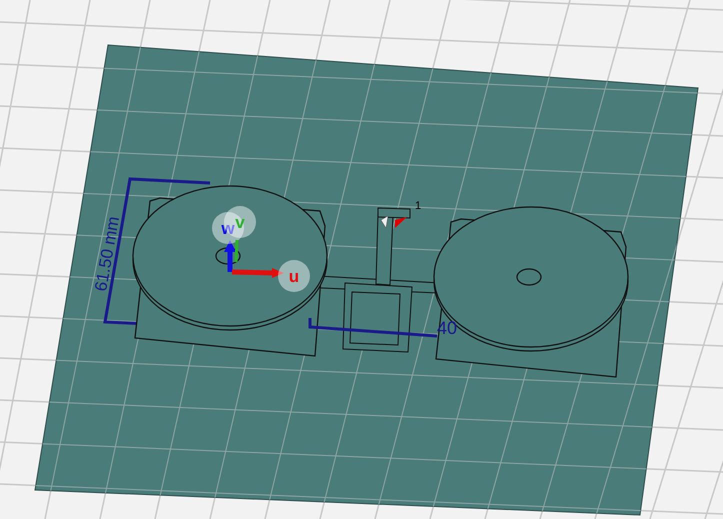  I want to click on port-icon, so click(393, 222).